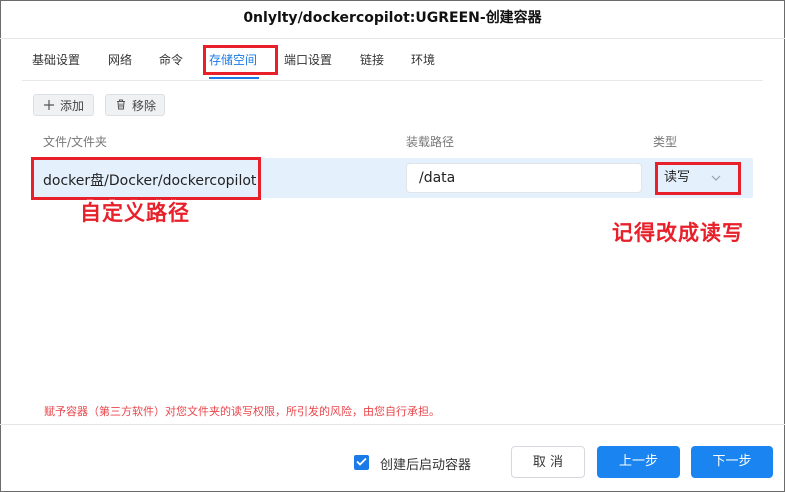 The width and height of the screenshot is (785, 492). Describe the element at coordinates (698, 178) in the screenshot. I see `type-select: 读写` at that location.